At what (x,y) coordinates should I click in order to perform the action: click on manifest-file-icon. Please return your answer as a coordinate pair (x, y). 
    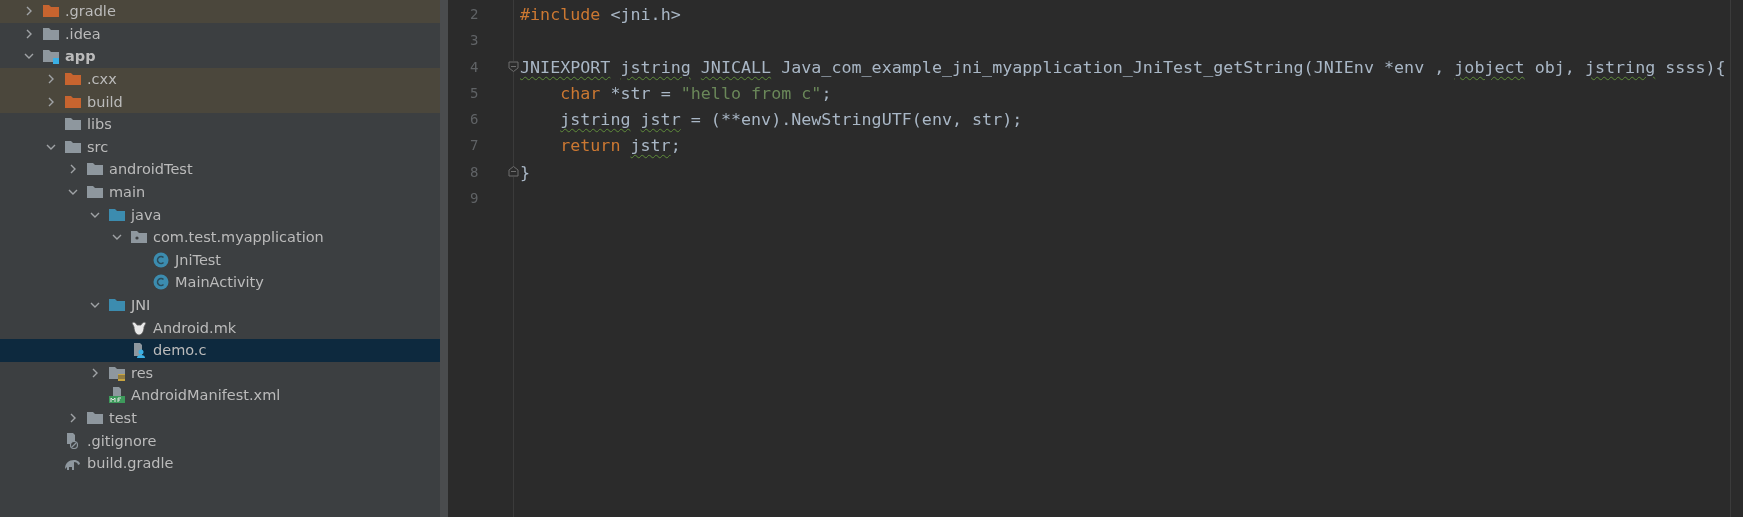
    Looking at the image, I should click on (117, 395).